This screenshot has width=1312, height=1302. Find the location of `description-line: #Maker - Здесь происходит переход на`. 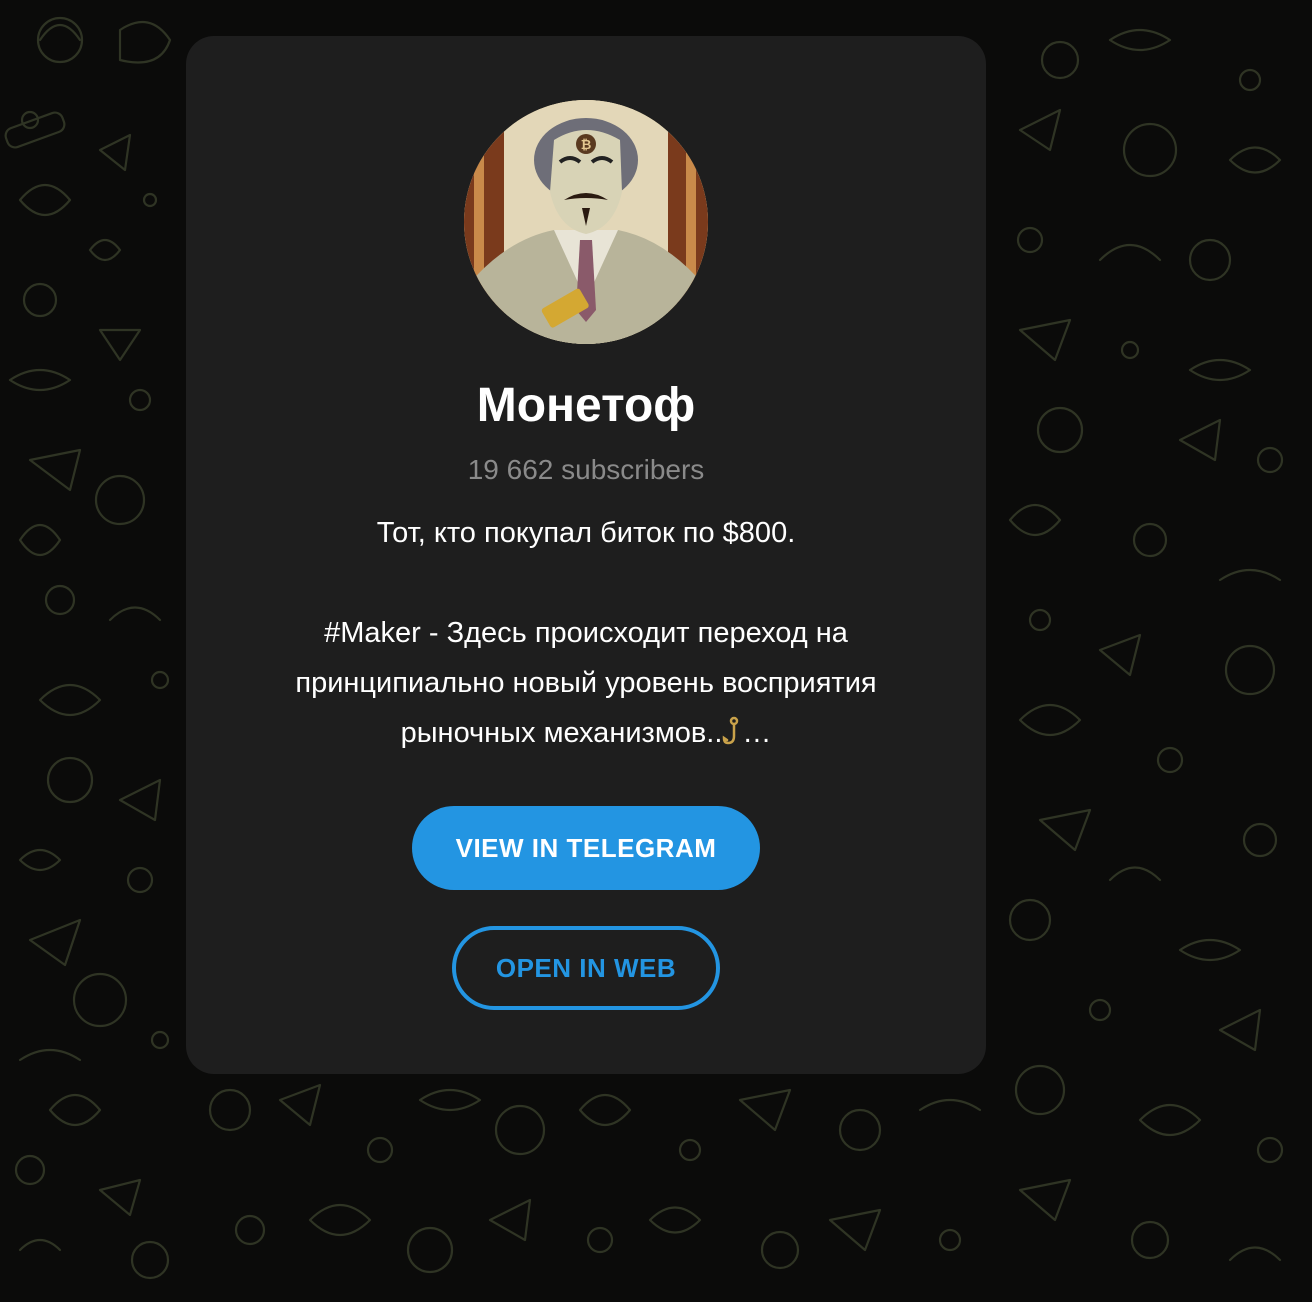

description-line: #Maker - Здесь происходит переход на is located at coordinates (586, 633).